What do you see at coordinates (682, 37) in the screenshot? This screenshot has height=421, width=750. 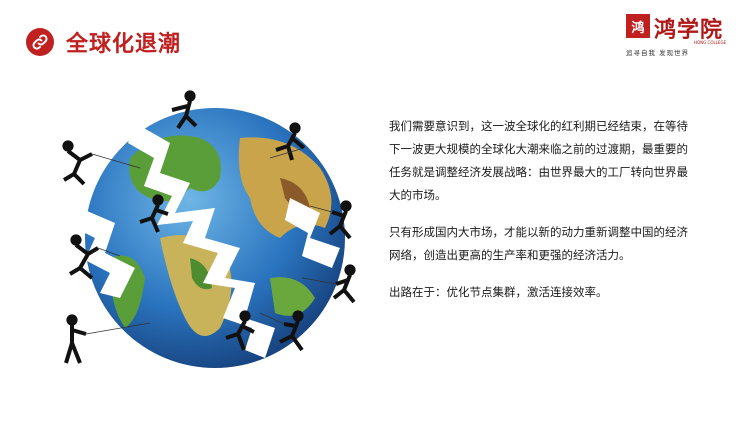 I see `logo: 鸿 鸿学院 HONG COLLEGE 追寻自我 发现世界` at bounding box center [682, 37].